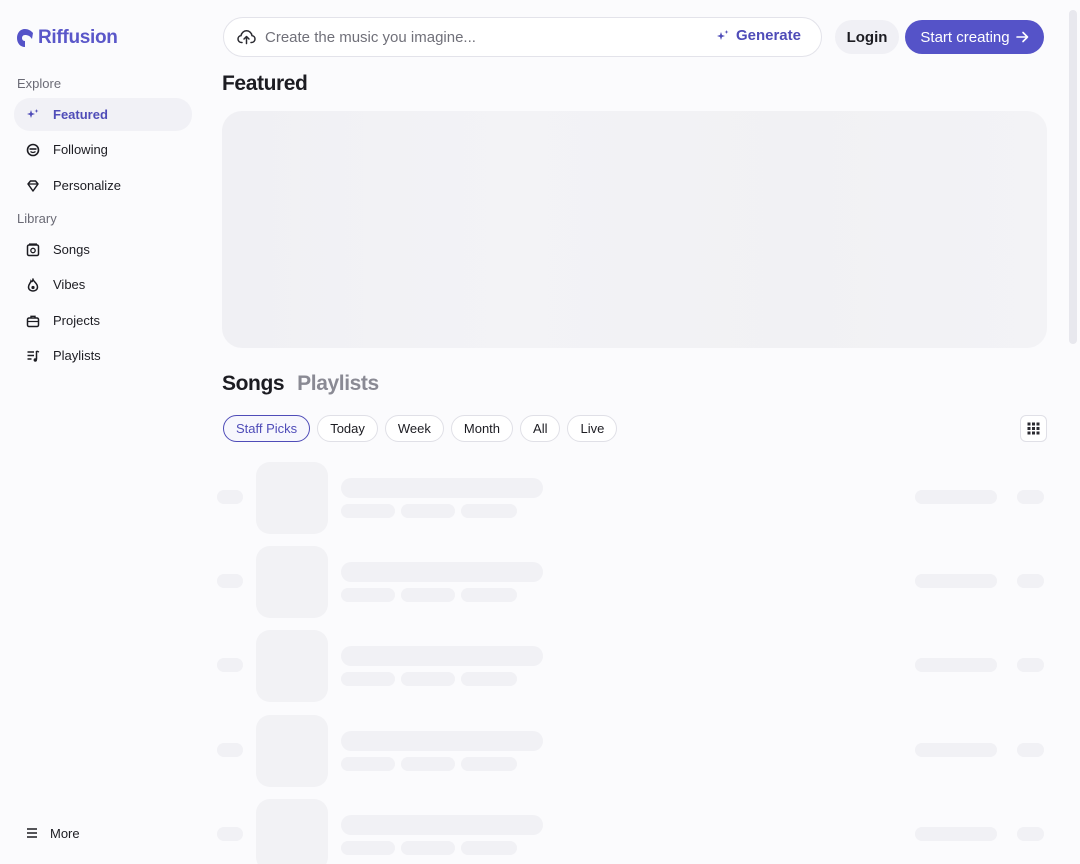  I want to click on sidebar-item-label: Songs, so click(71, 249).